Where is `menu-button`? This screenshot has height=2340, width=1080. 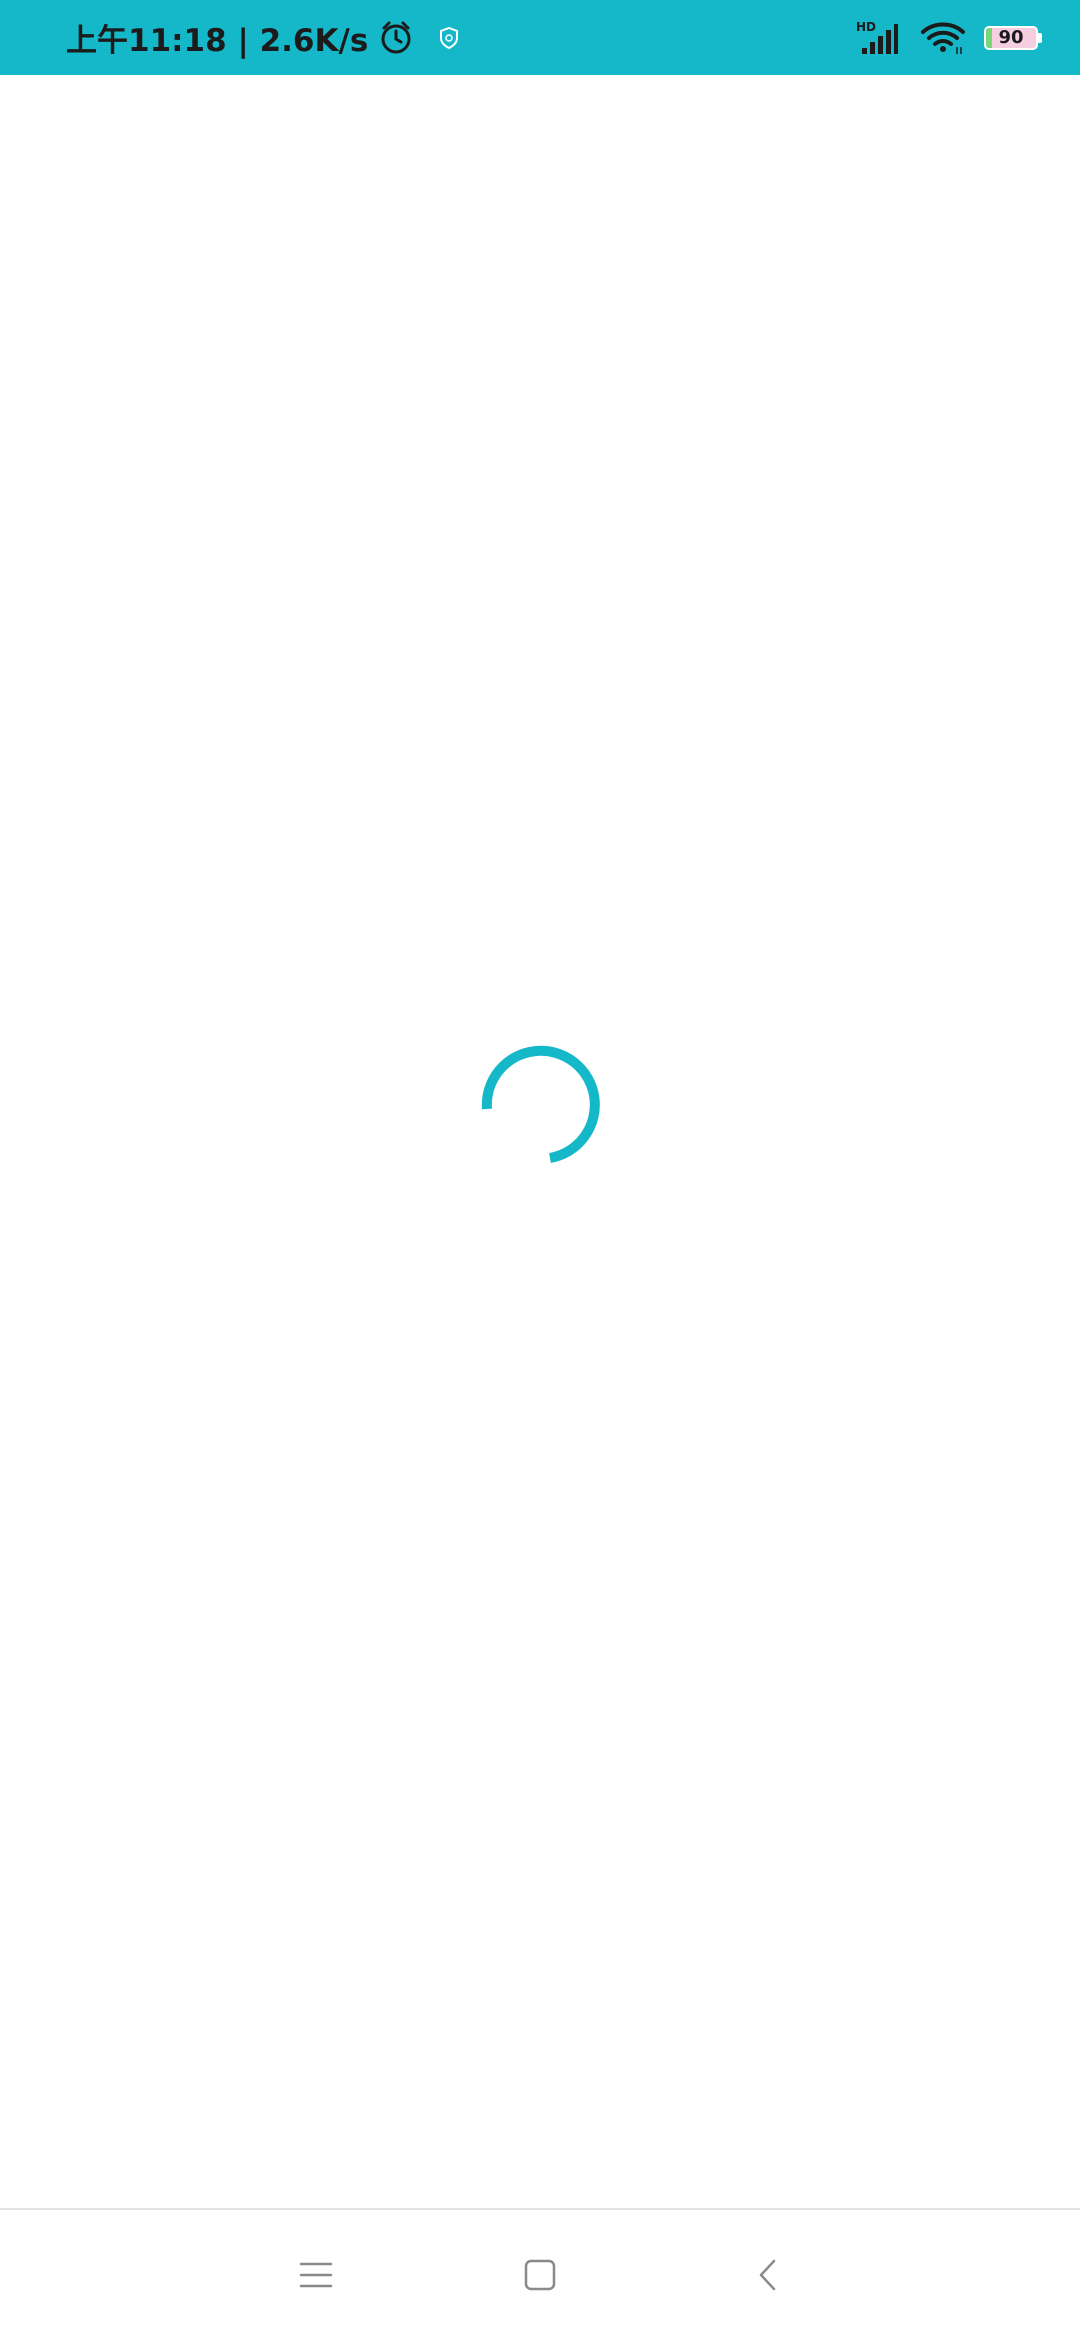 menu-button is located at coordinates (316, 2275).